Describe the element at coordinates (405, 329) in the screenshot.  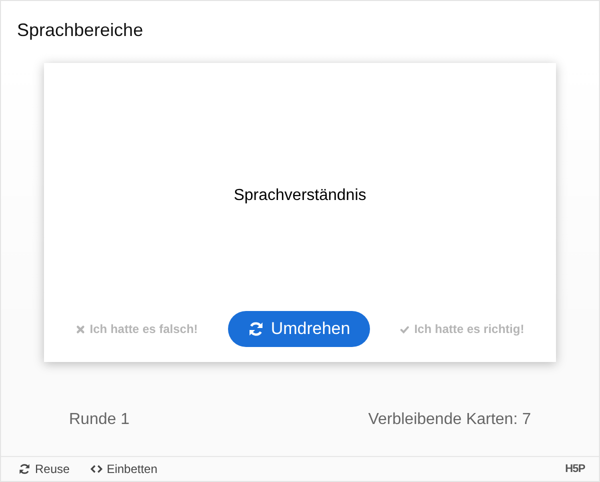
I see `check-icon` at that location.